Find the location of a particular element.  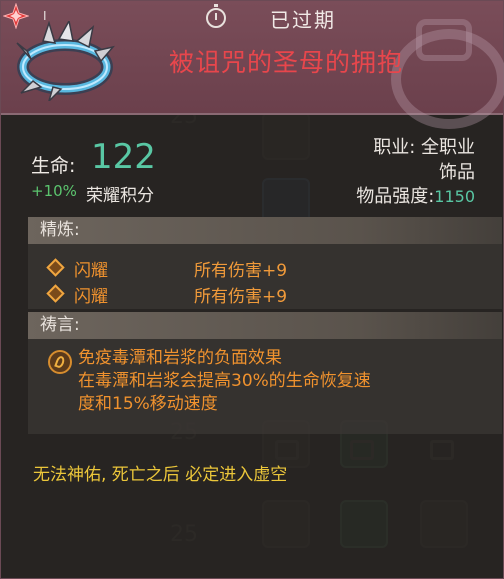

item-type: 饰品 is located at coordinates (457, 172).